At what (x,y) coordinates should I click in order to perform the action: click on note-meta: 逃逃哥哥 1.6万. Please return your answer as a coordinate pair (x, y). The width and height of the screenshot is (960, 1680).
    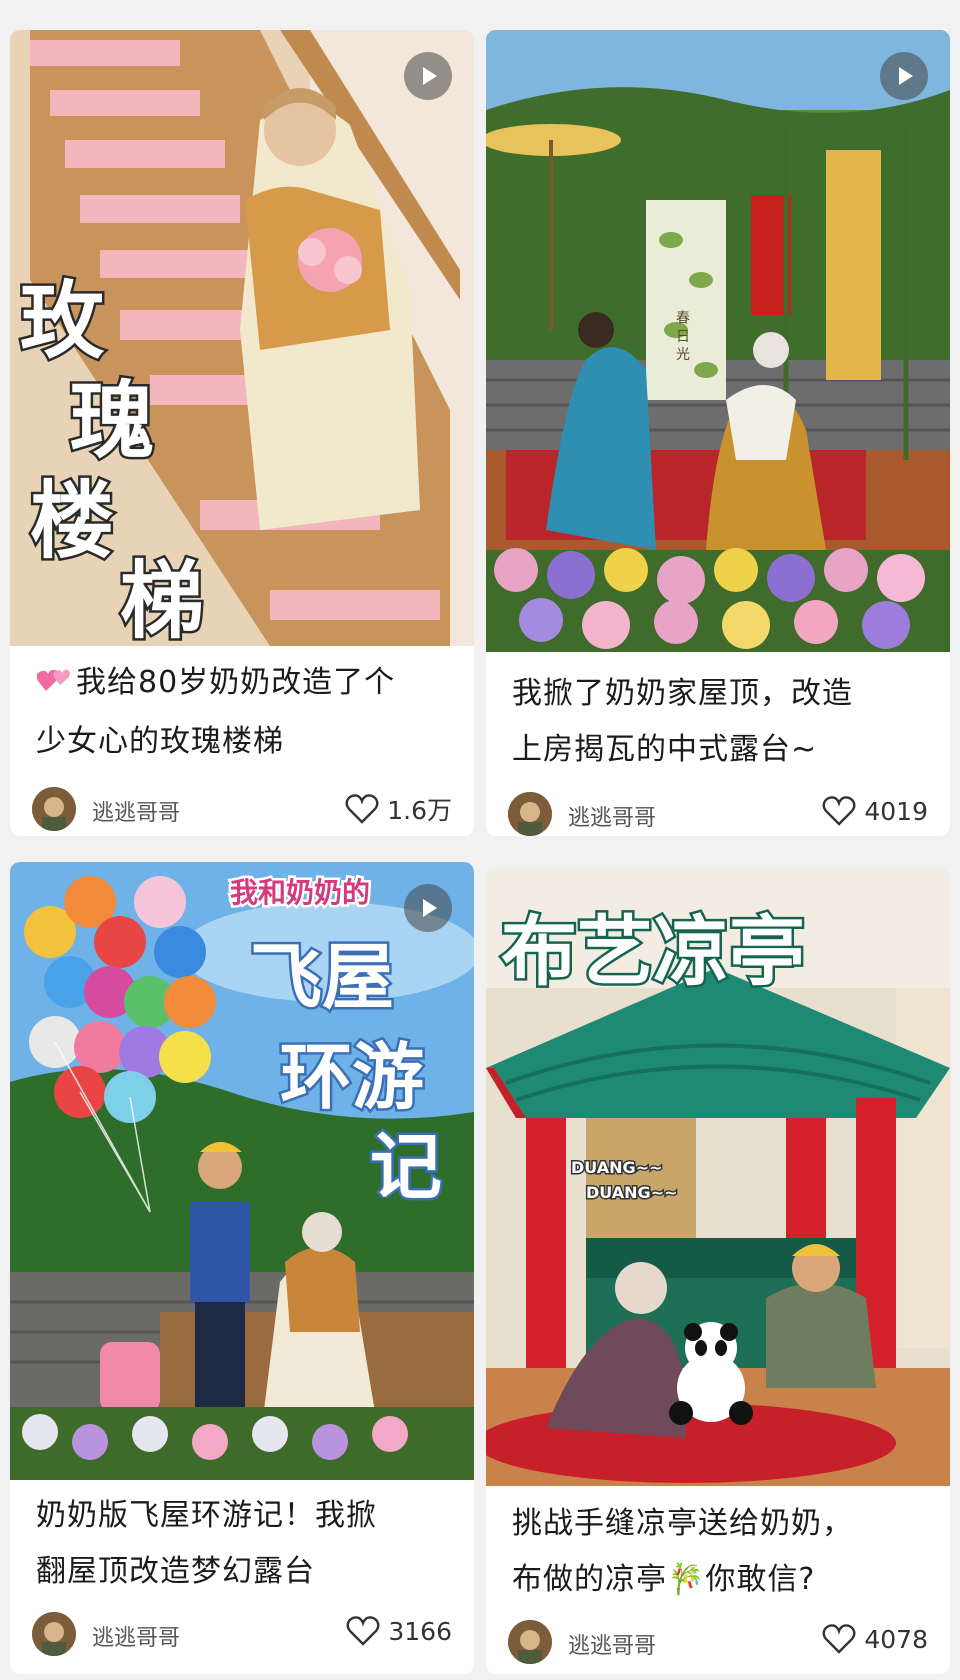
    Looking at the image, I should click on (242, 809).